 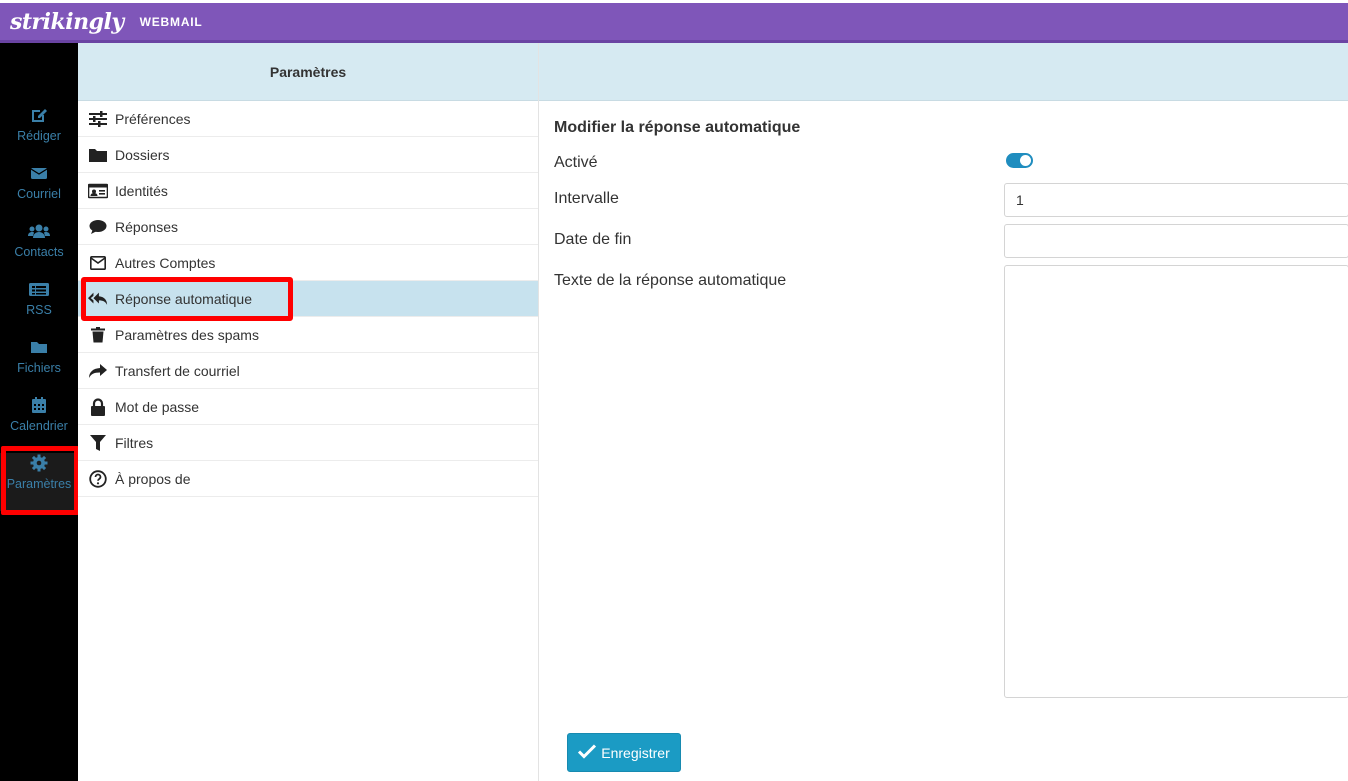 I want to click on nav-label: RSS, so click(x=39, y=310).